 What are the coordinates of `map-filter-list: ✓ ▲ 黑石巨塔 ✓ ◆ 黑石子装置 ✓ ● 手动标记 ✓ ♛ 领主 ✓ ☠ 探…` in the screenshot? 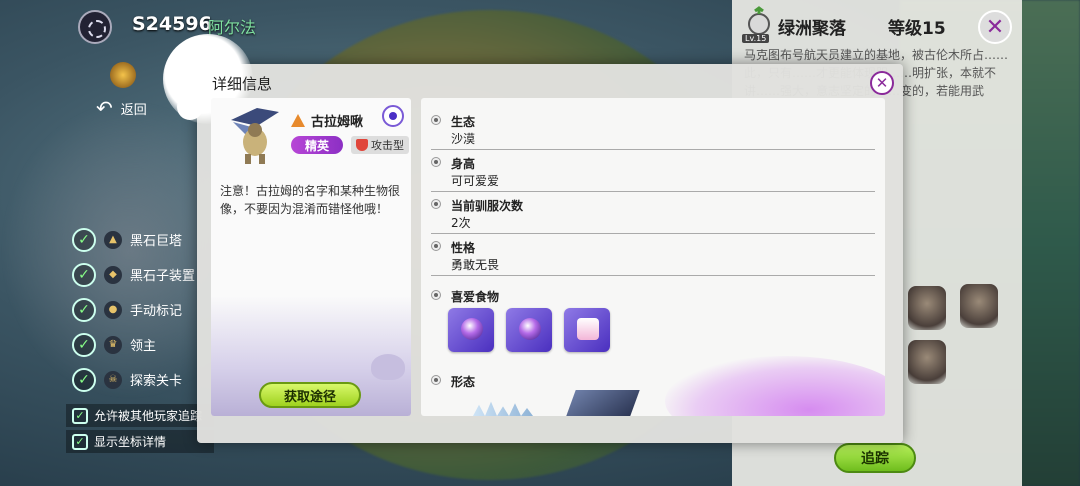 It's located at (141, 309).